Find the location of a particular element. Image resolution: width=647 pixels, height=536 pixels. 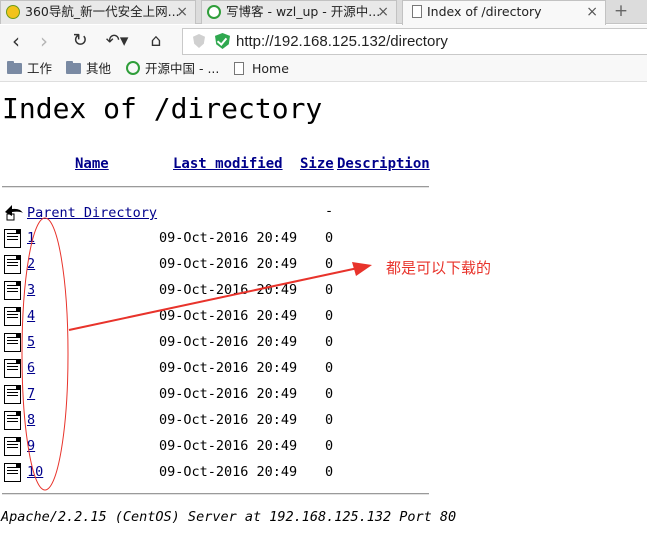

file-link: 8 is located at coordinates (31, 420).